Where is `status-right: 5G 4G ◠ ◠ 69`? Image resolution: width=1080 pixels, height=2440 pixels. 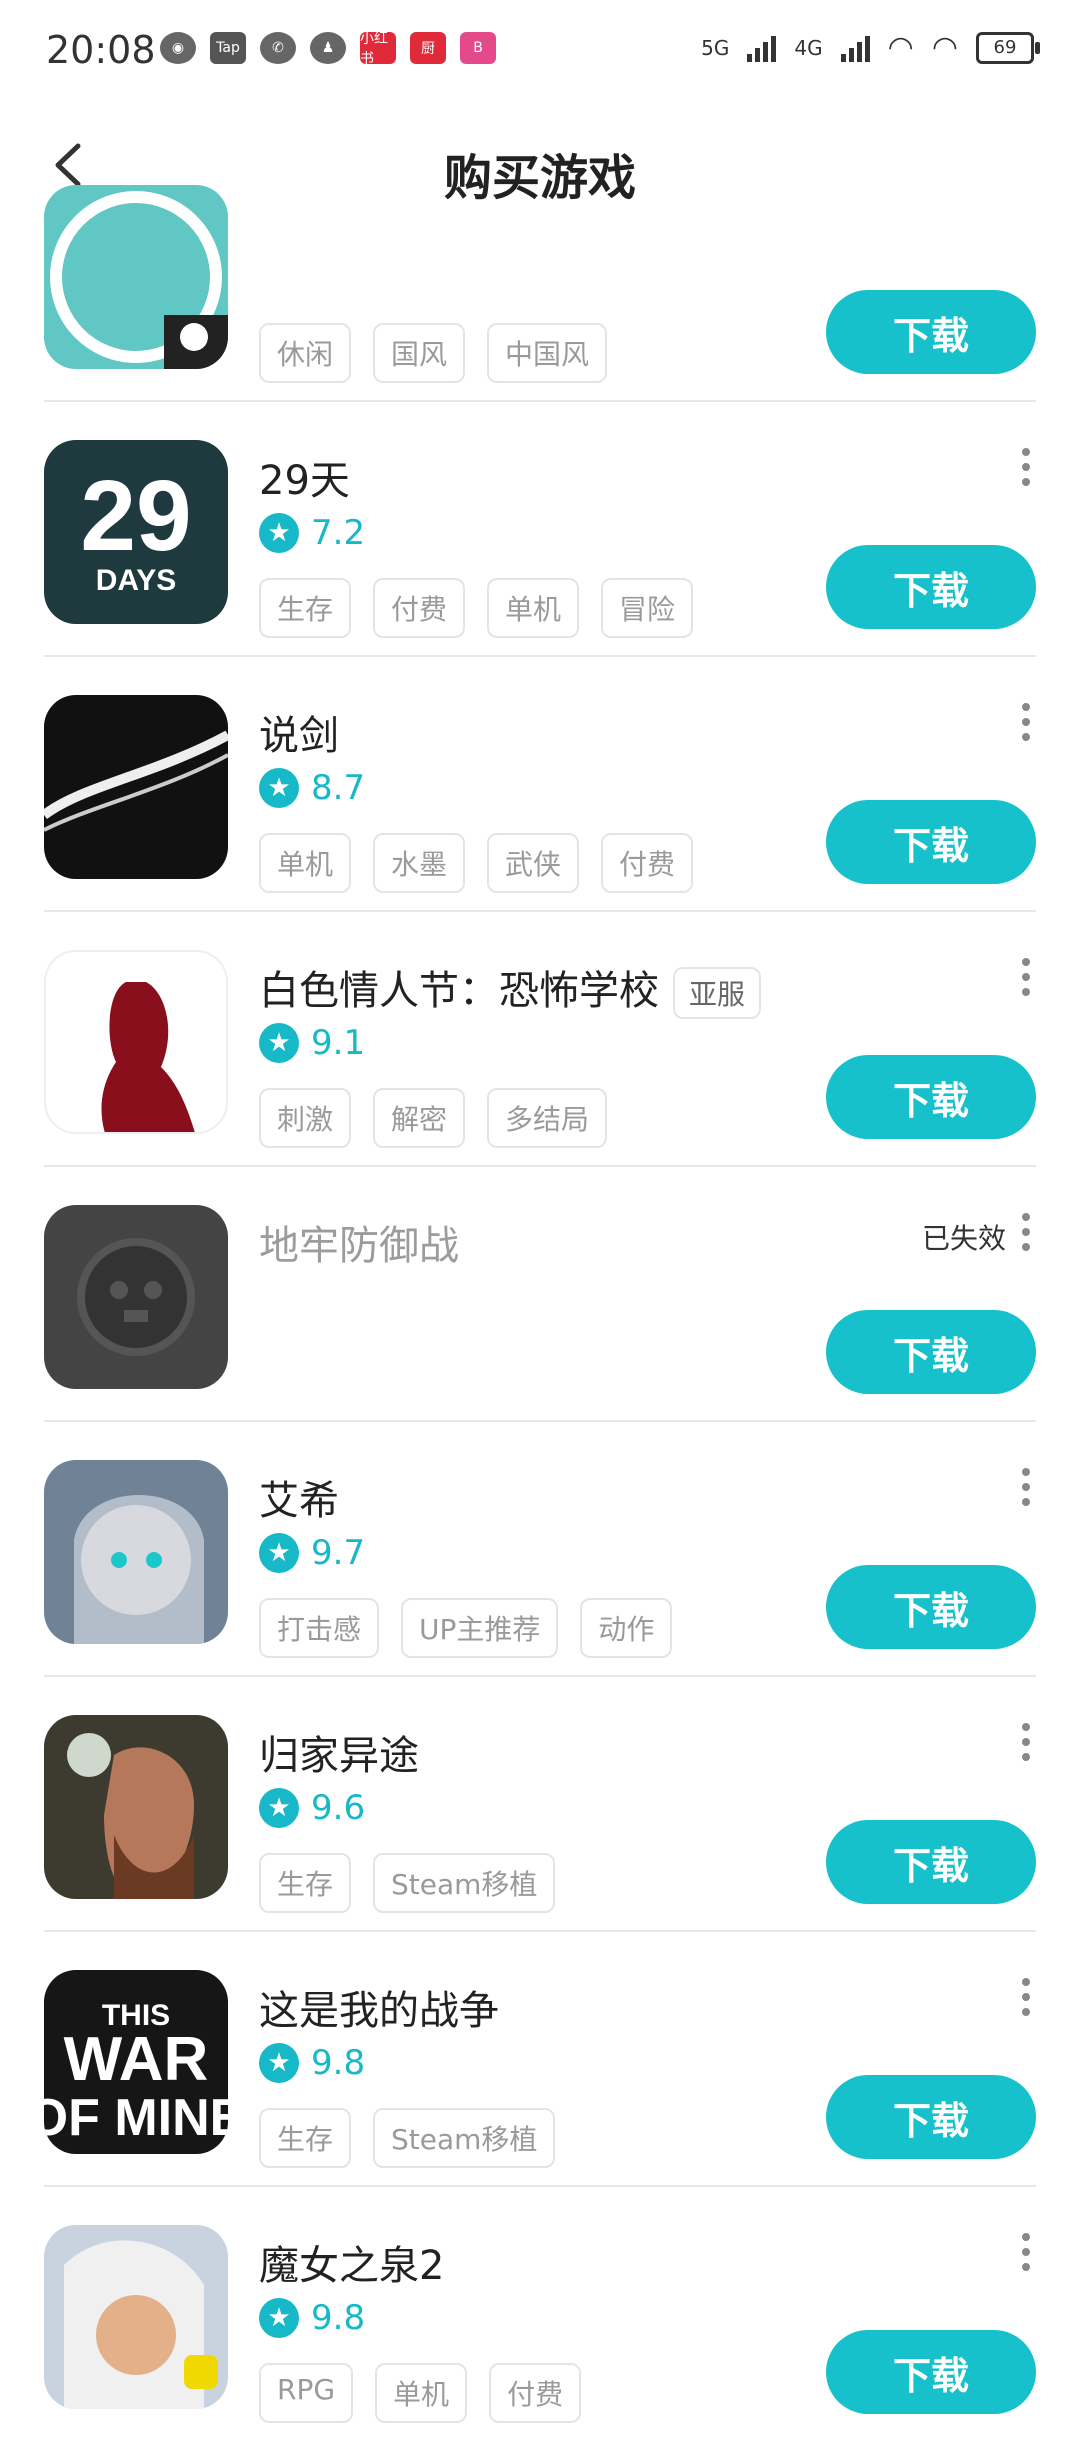
status-right: 5G 4G ◠ ◠ 69 is located at coordinates (870, 47).